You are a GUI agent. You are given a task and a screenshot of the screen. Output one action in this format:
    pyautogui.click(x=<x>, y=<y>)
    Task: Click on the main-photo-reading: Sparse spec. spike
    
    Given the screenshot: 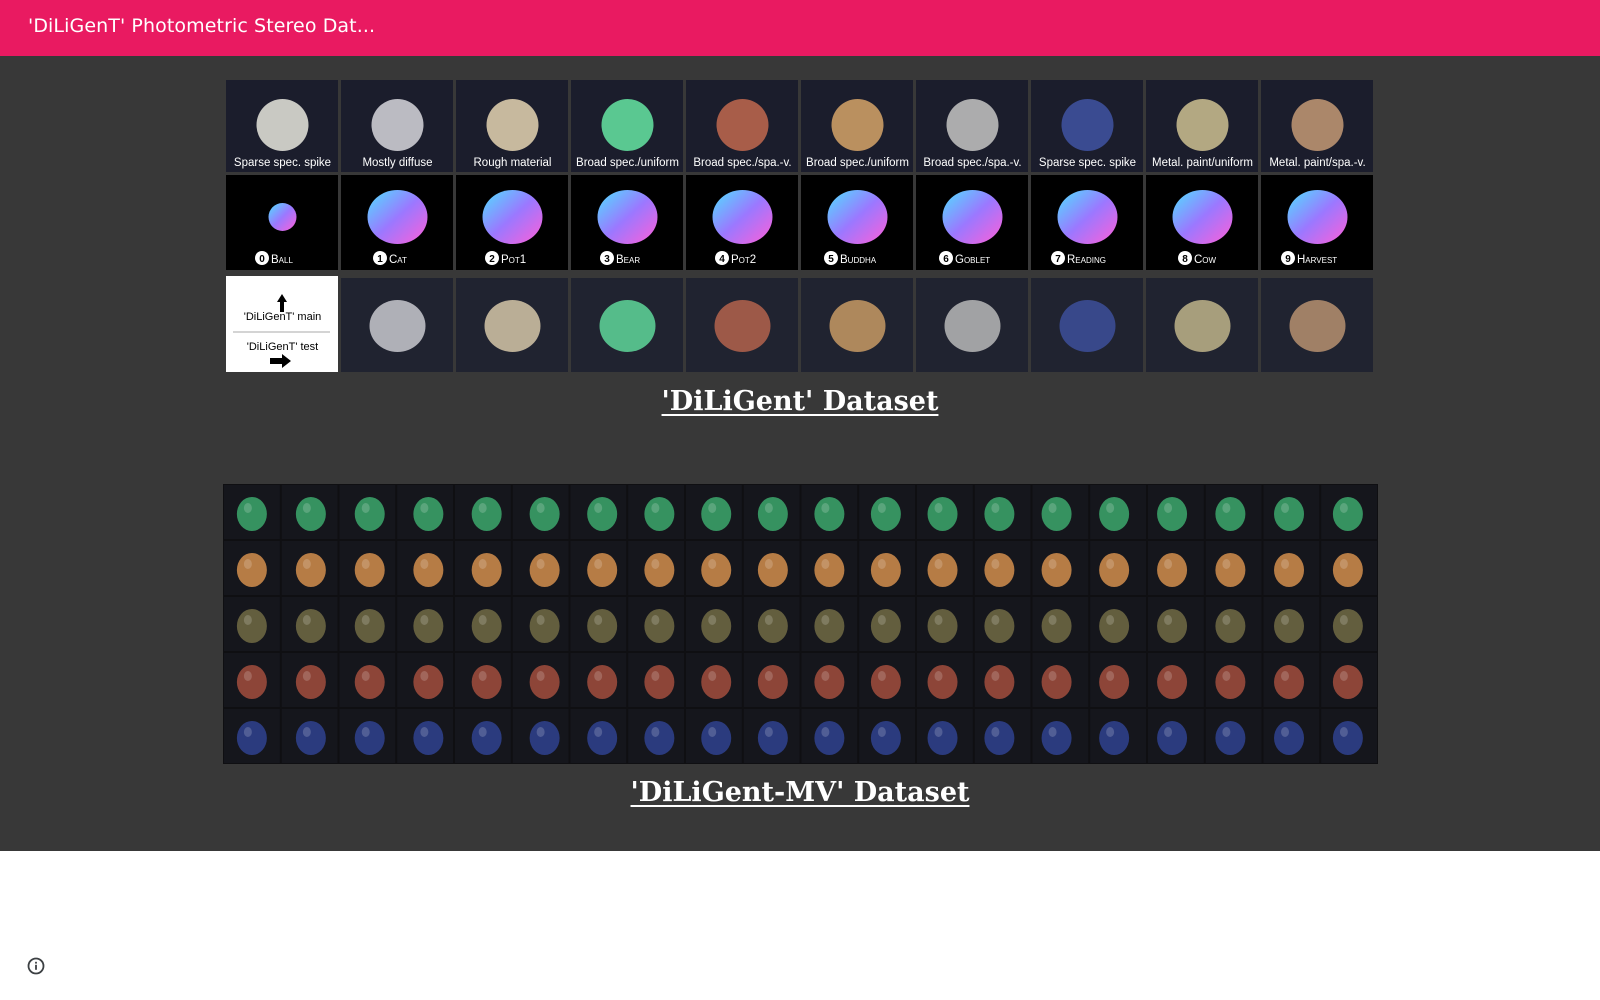 What is the action you would take?
    pyautogui.click(x=1087, y=126)
    